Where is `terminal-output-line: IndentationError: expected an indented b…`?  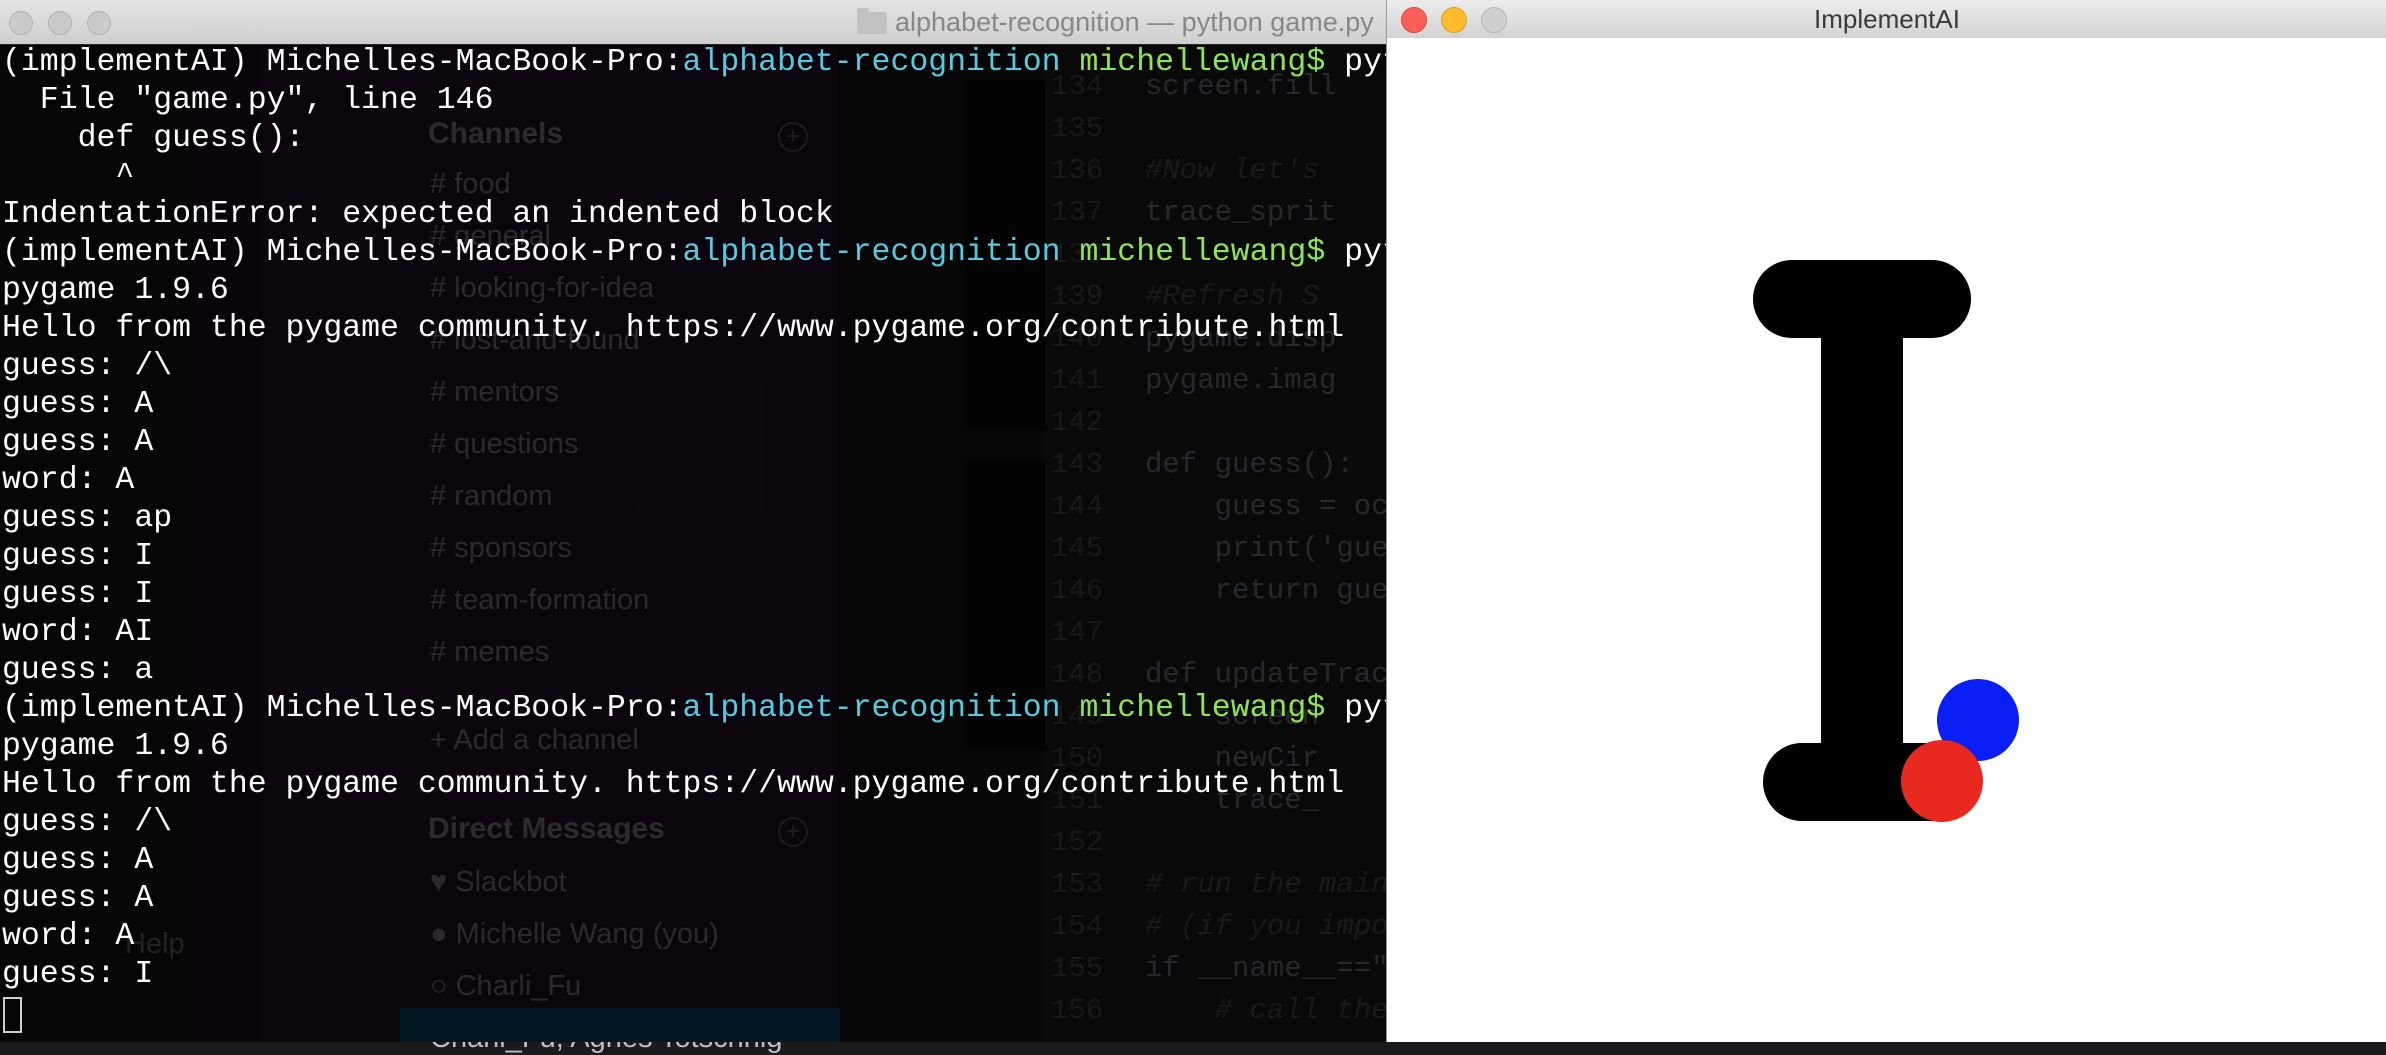
terminal-output-line: IndentationError: expected an indented b… is located at coordinates (418, 214).